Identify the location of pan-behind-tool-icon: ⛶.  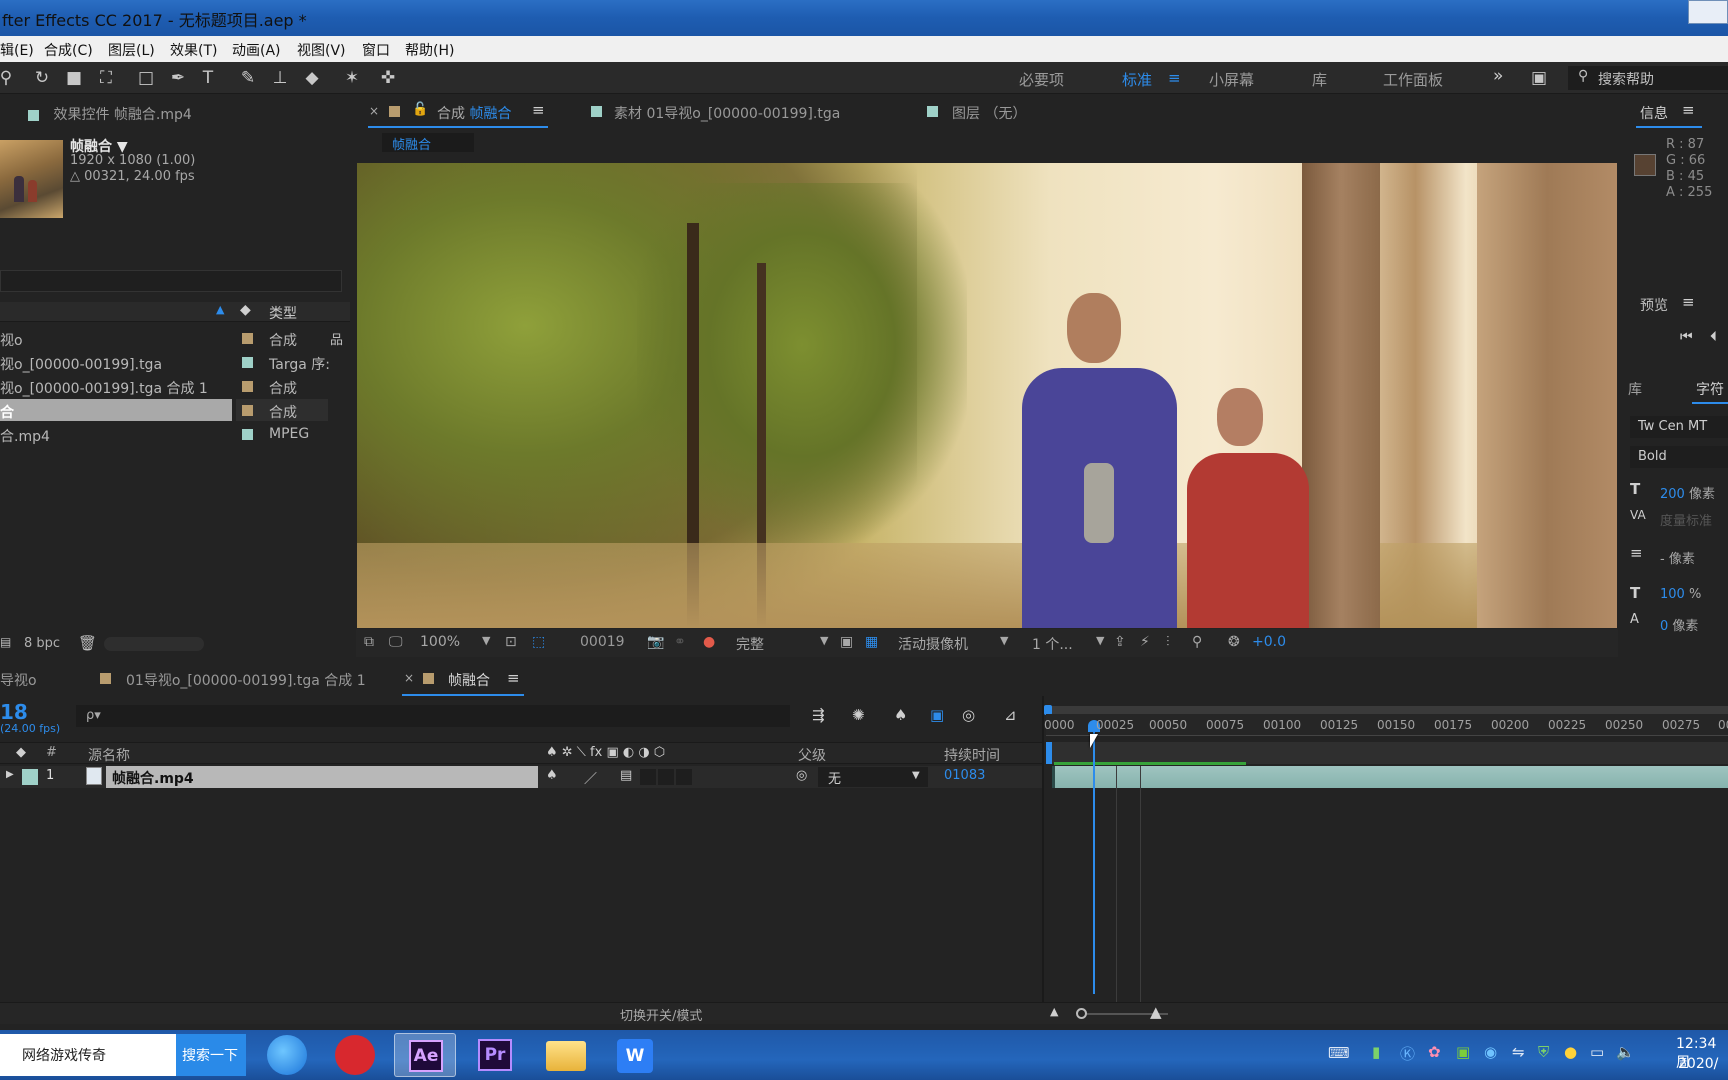
(106, 78).